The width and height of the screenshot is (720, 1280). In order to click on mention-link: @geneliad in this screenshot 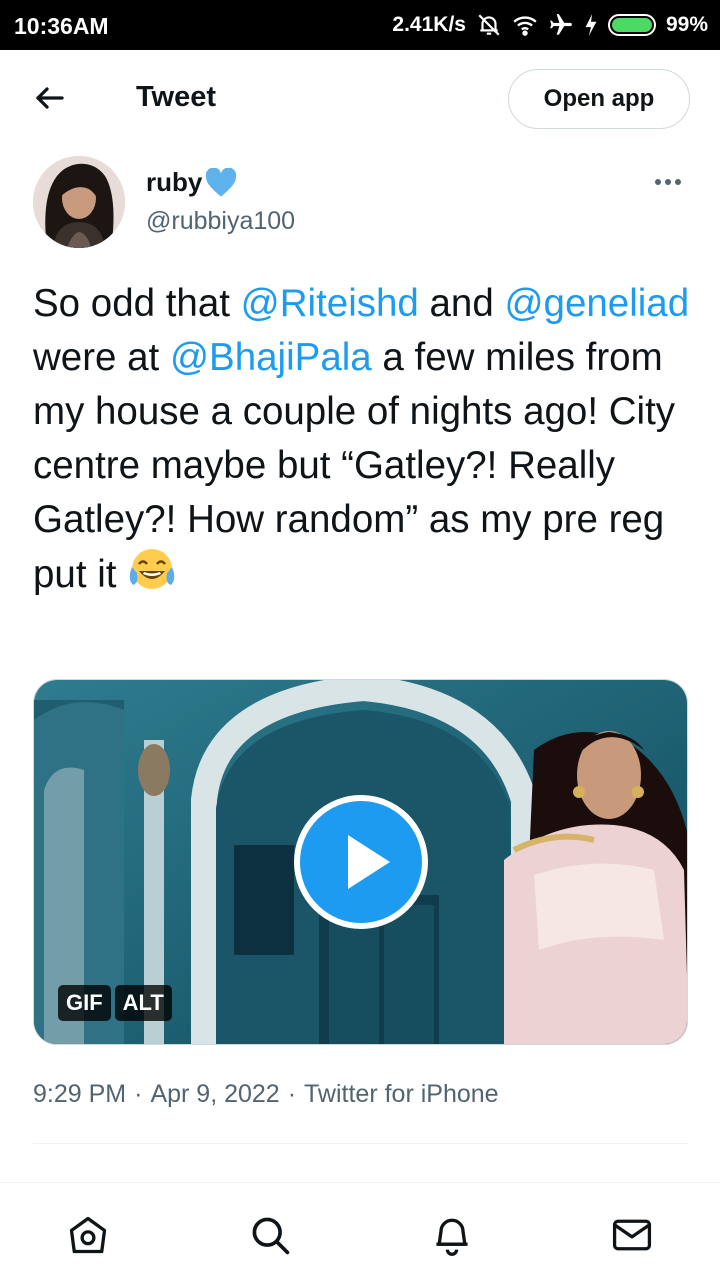, I will do `click(596, 303)`.